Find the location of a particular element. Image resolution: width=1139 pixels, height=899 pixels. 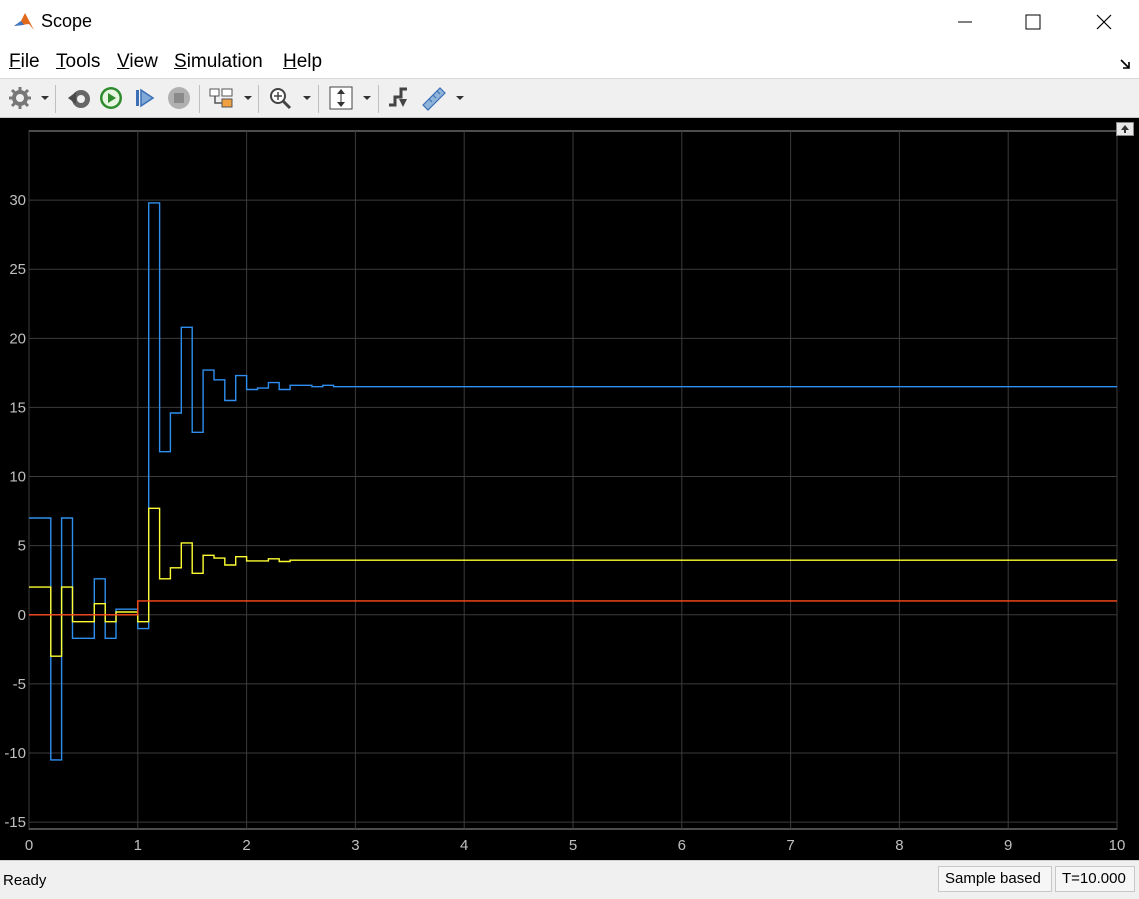

x-tick-label: 9 is located at coordinates (1008, 845).